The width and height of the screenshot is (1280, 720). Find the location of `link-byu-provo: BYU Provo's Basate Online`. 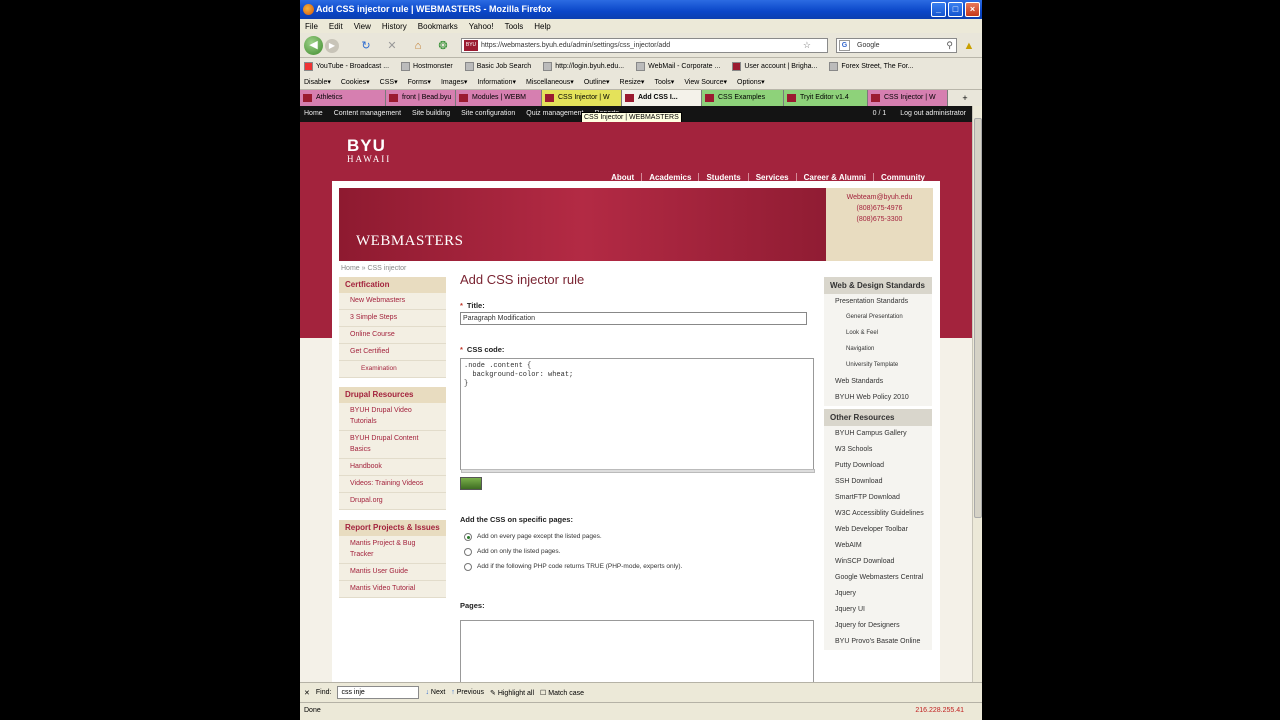

link-byu-provo: BYU Provo's Basate Online is located at coordinates (878, 642).